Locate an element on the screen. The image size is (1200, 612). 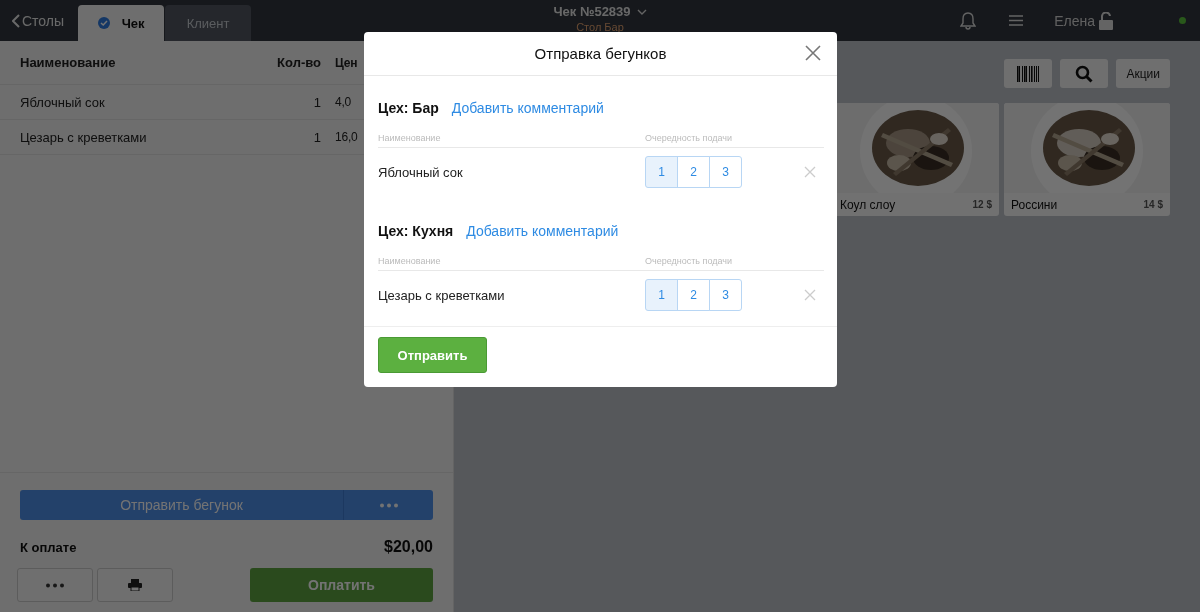
check-circle-icon is located at coordinates (103, 23).